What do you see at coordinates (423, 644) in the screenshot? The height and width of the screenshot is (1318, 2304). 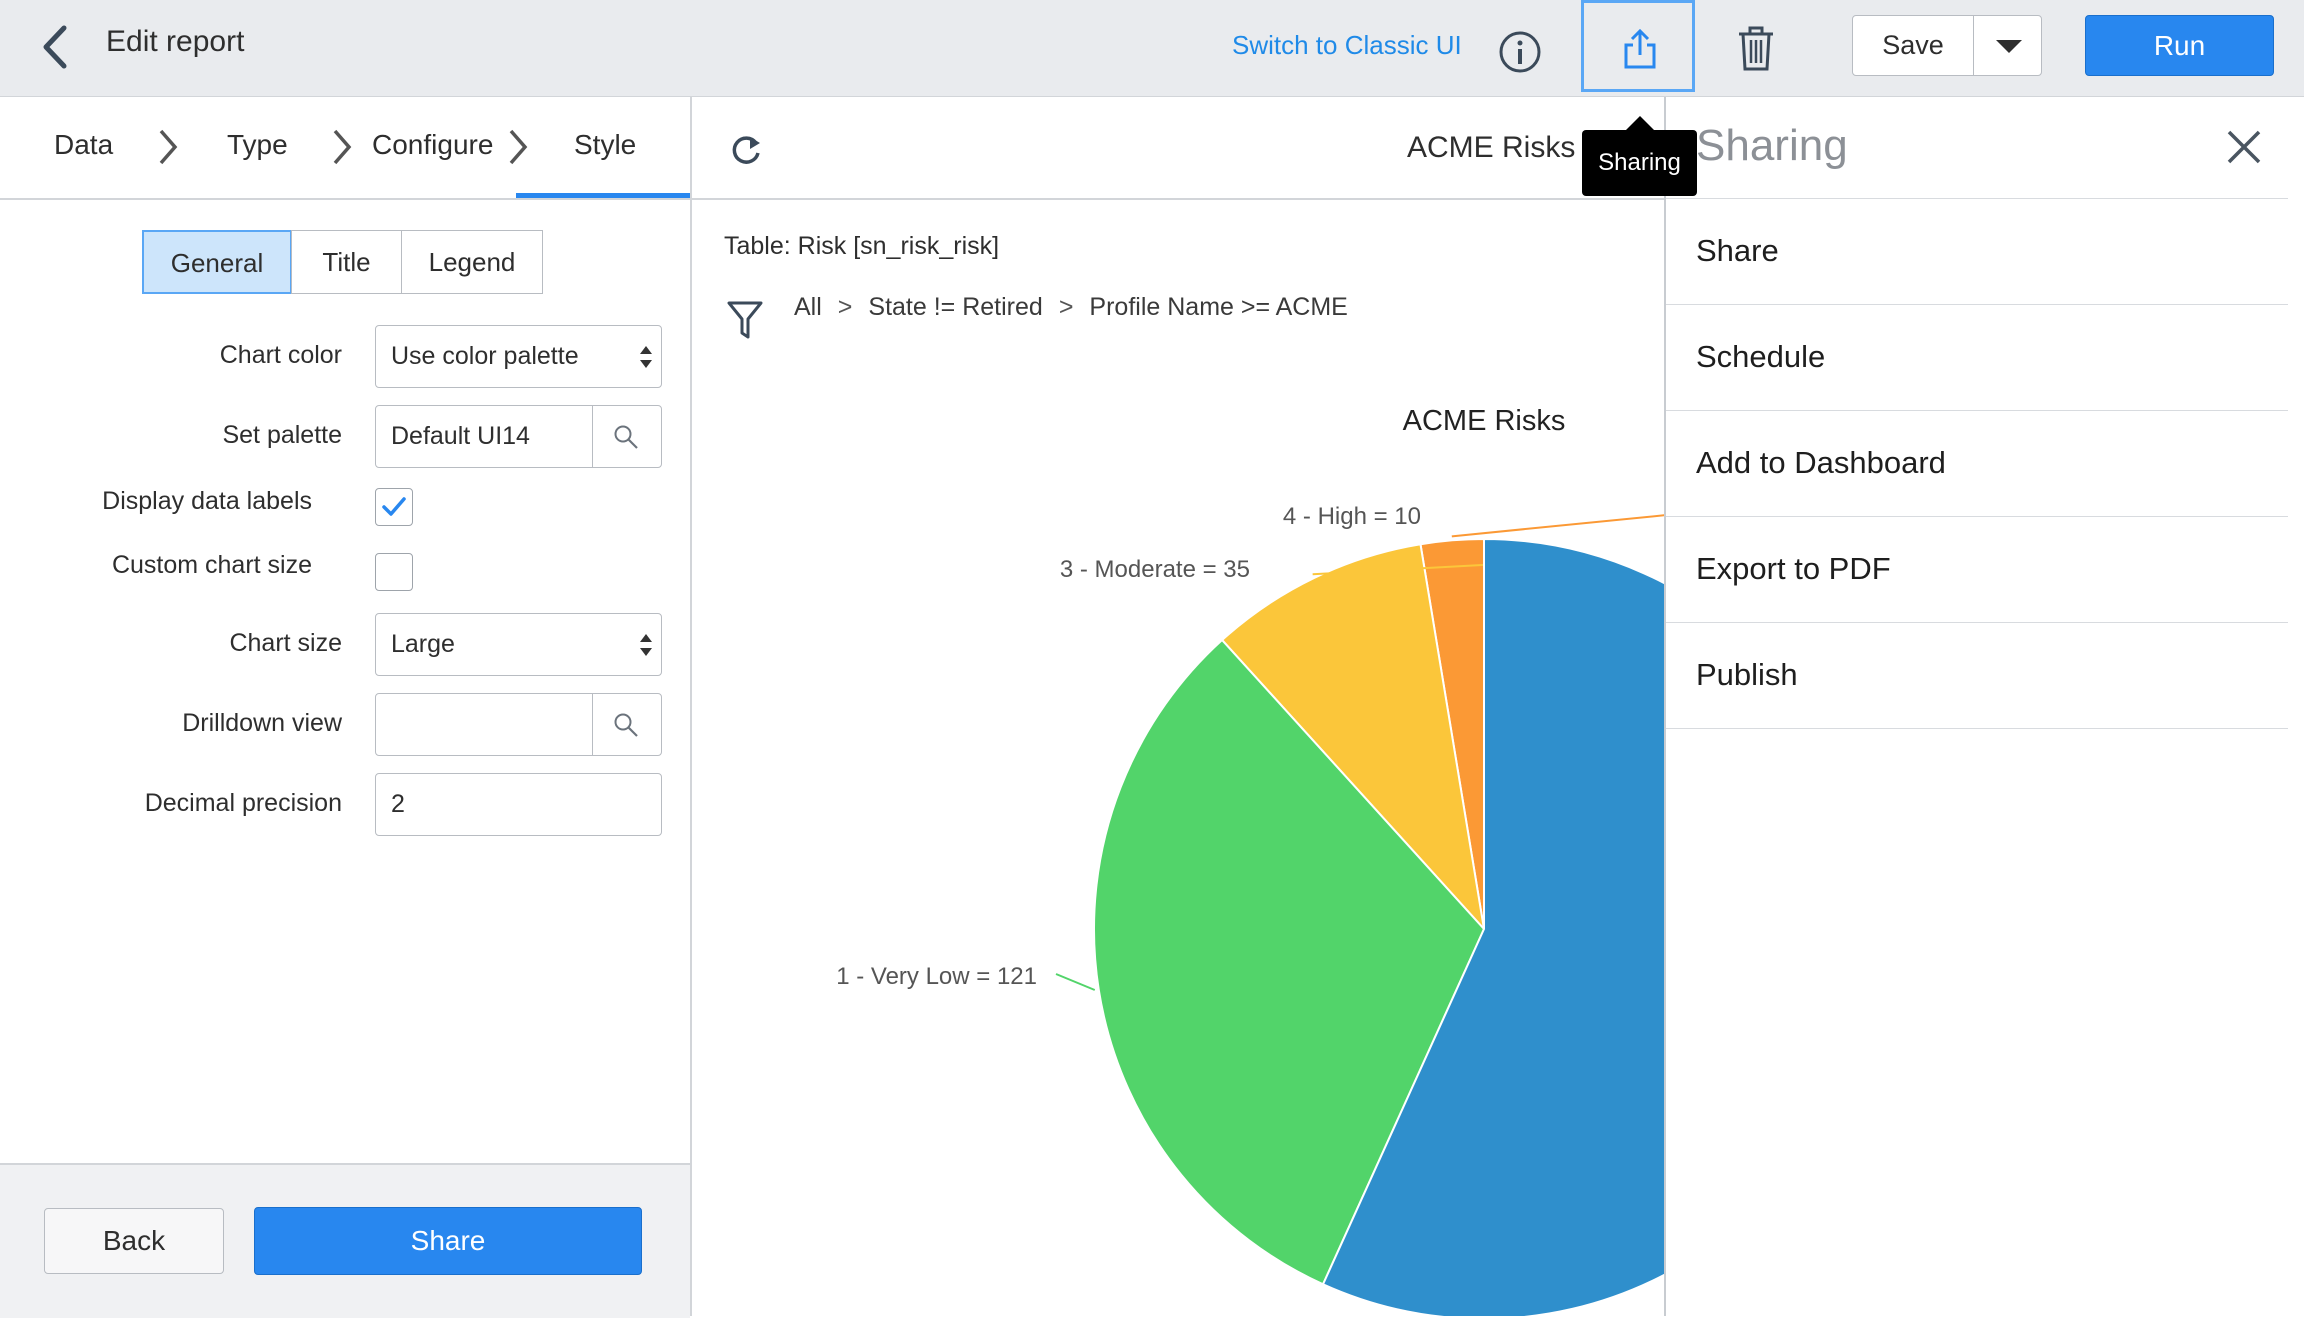 I see `chart-size-value: Large` at bounding box center [423, 644].